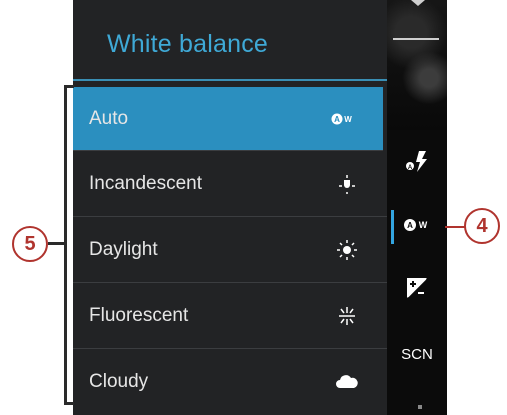 The width and height of the screenshot is (507, 415). I want to click on incandescent-icon, so click(347, 184).